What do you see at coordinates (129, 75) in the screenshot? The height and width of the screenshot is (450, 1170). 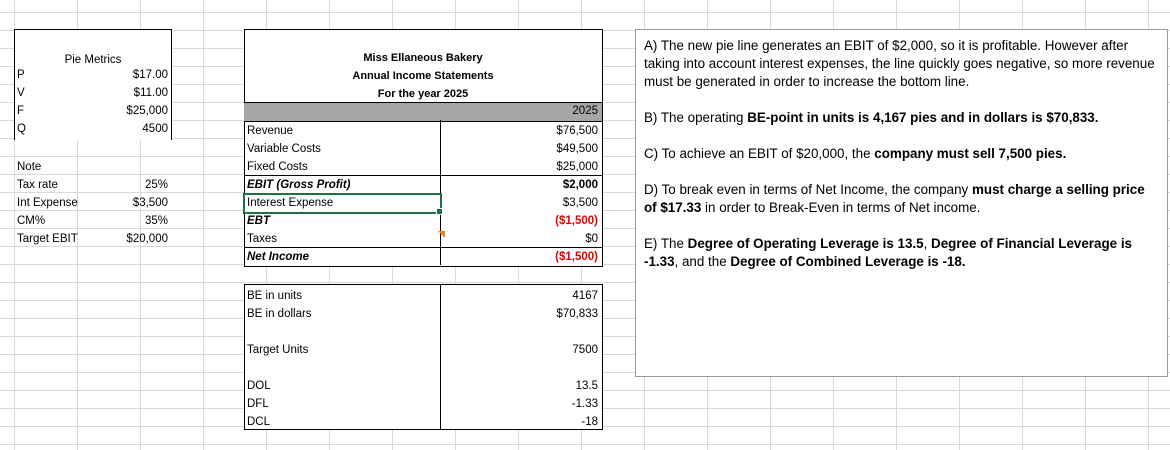 I see `metric-value-p: $17.00` at bounding box center [129, 75].